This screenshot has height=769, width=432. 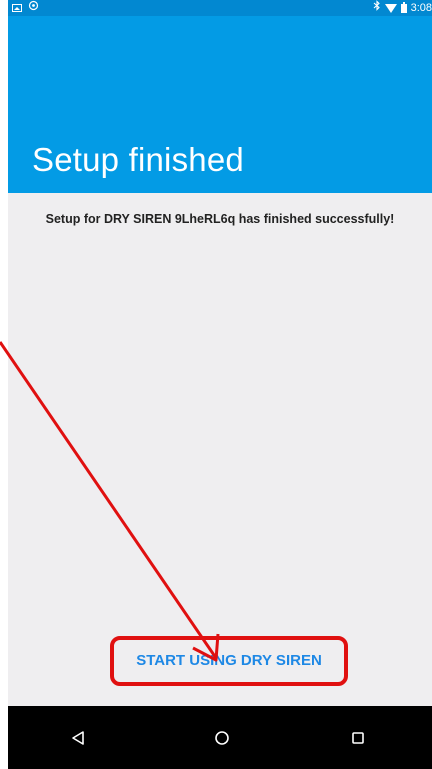 I want to click on page-title: Setup finished, so click(x=138, y=159).